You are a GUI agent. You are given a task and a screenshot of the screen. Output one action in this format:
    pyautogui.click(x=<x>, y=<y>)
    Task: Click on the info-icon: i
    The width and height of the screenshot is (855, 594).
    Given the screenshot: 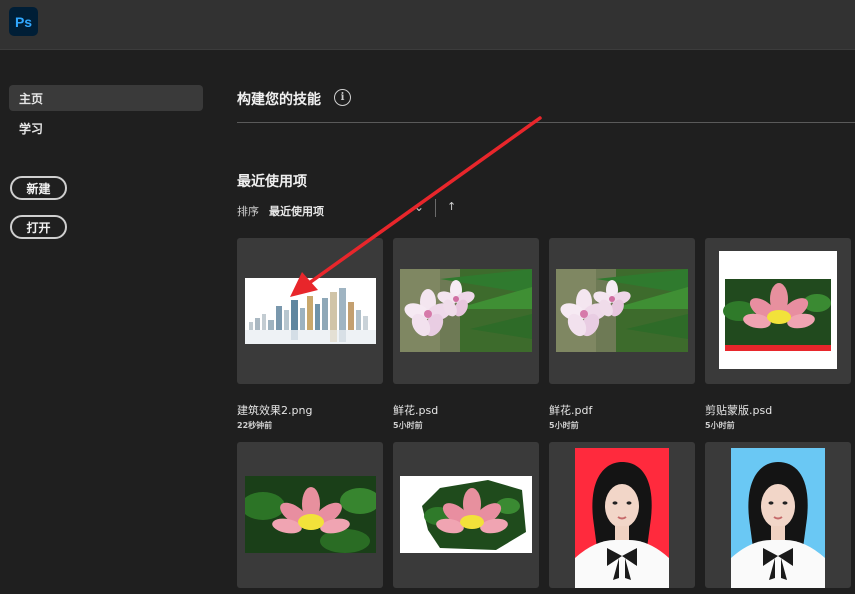 What is the action you would take?
    pyautogui.click(x=342, y=97)
    